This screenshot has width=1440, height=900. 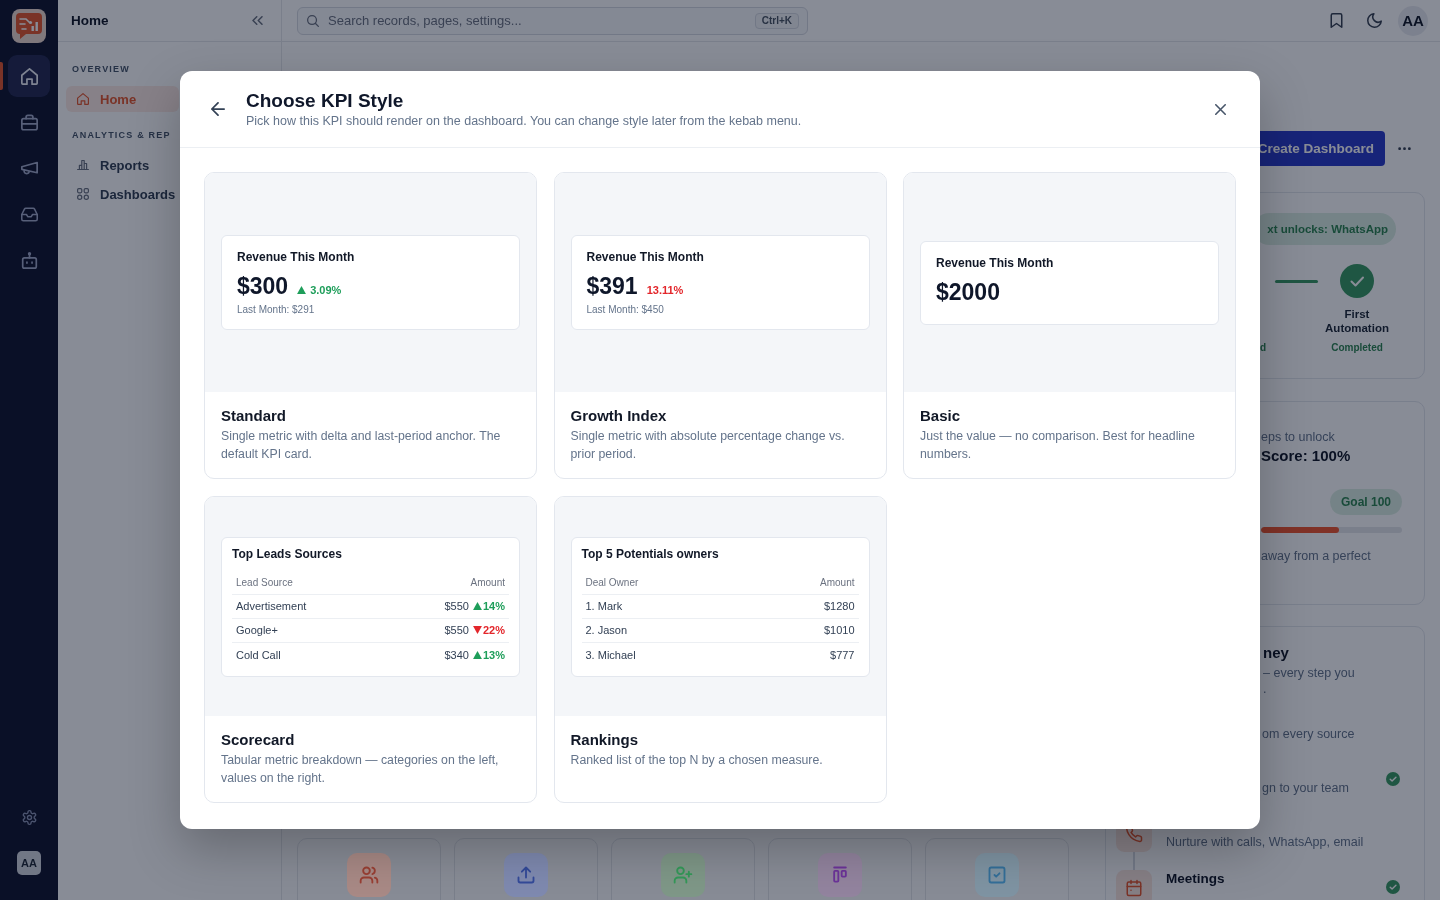 What do you see at coordinates (1196, 879) in the screenshot?
I see `step-title: Meetings` at bounding box center [1196, 879].